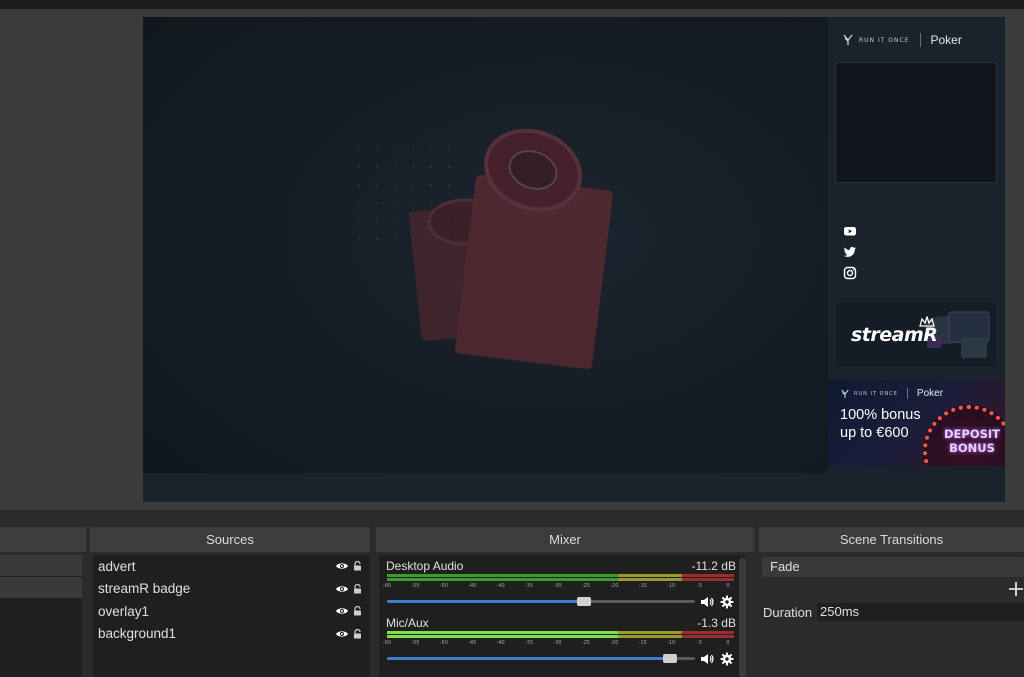 The height and width of the screenshot is (677, 1024). What do you see at coordinates (713, 566) in the screenshot?
I see `channel-db-readout: -11.2 dB` at bounding box center [713, 566].